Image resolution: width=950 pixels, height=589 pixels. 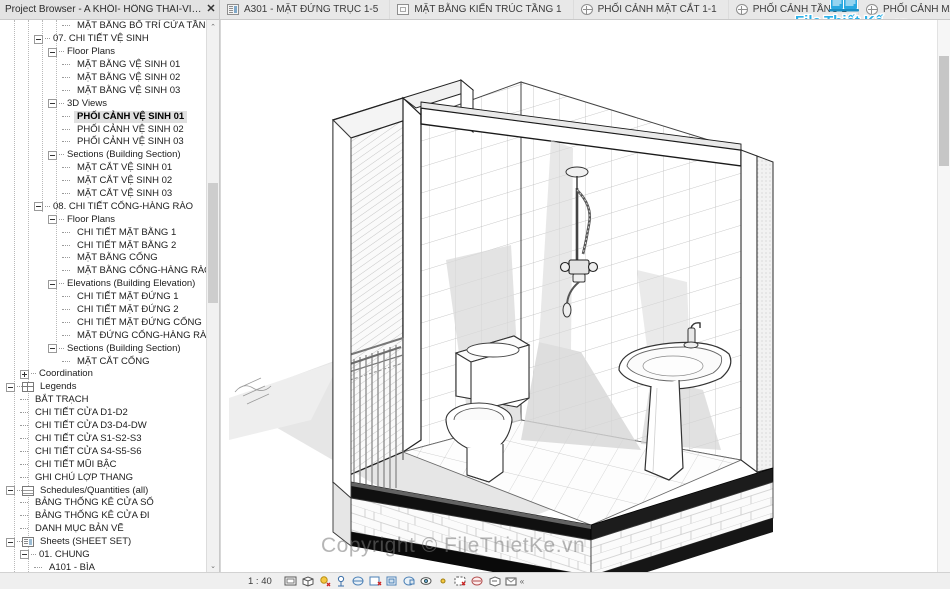 I want to click on scroll-track, so click(x=213, y=296).